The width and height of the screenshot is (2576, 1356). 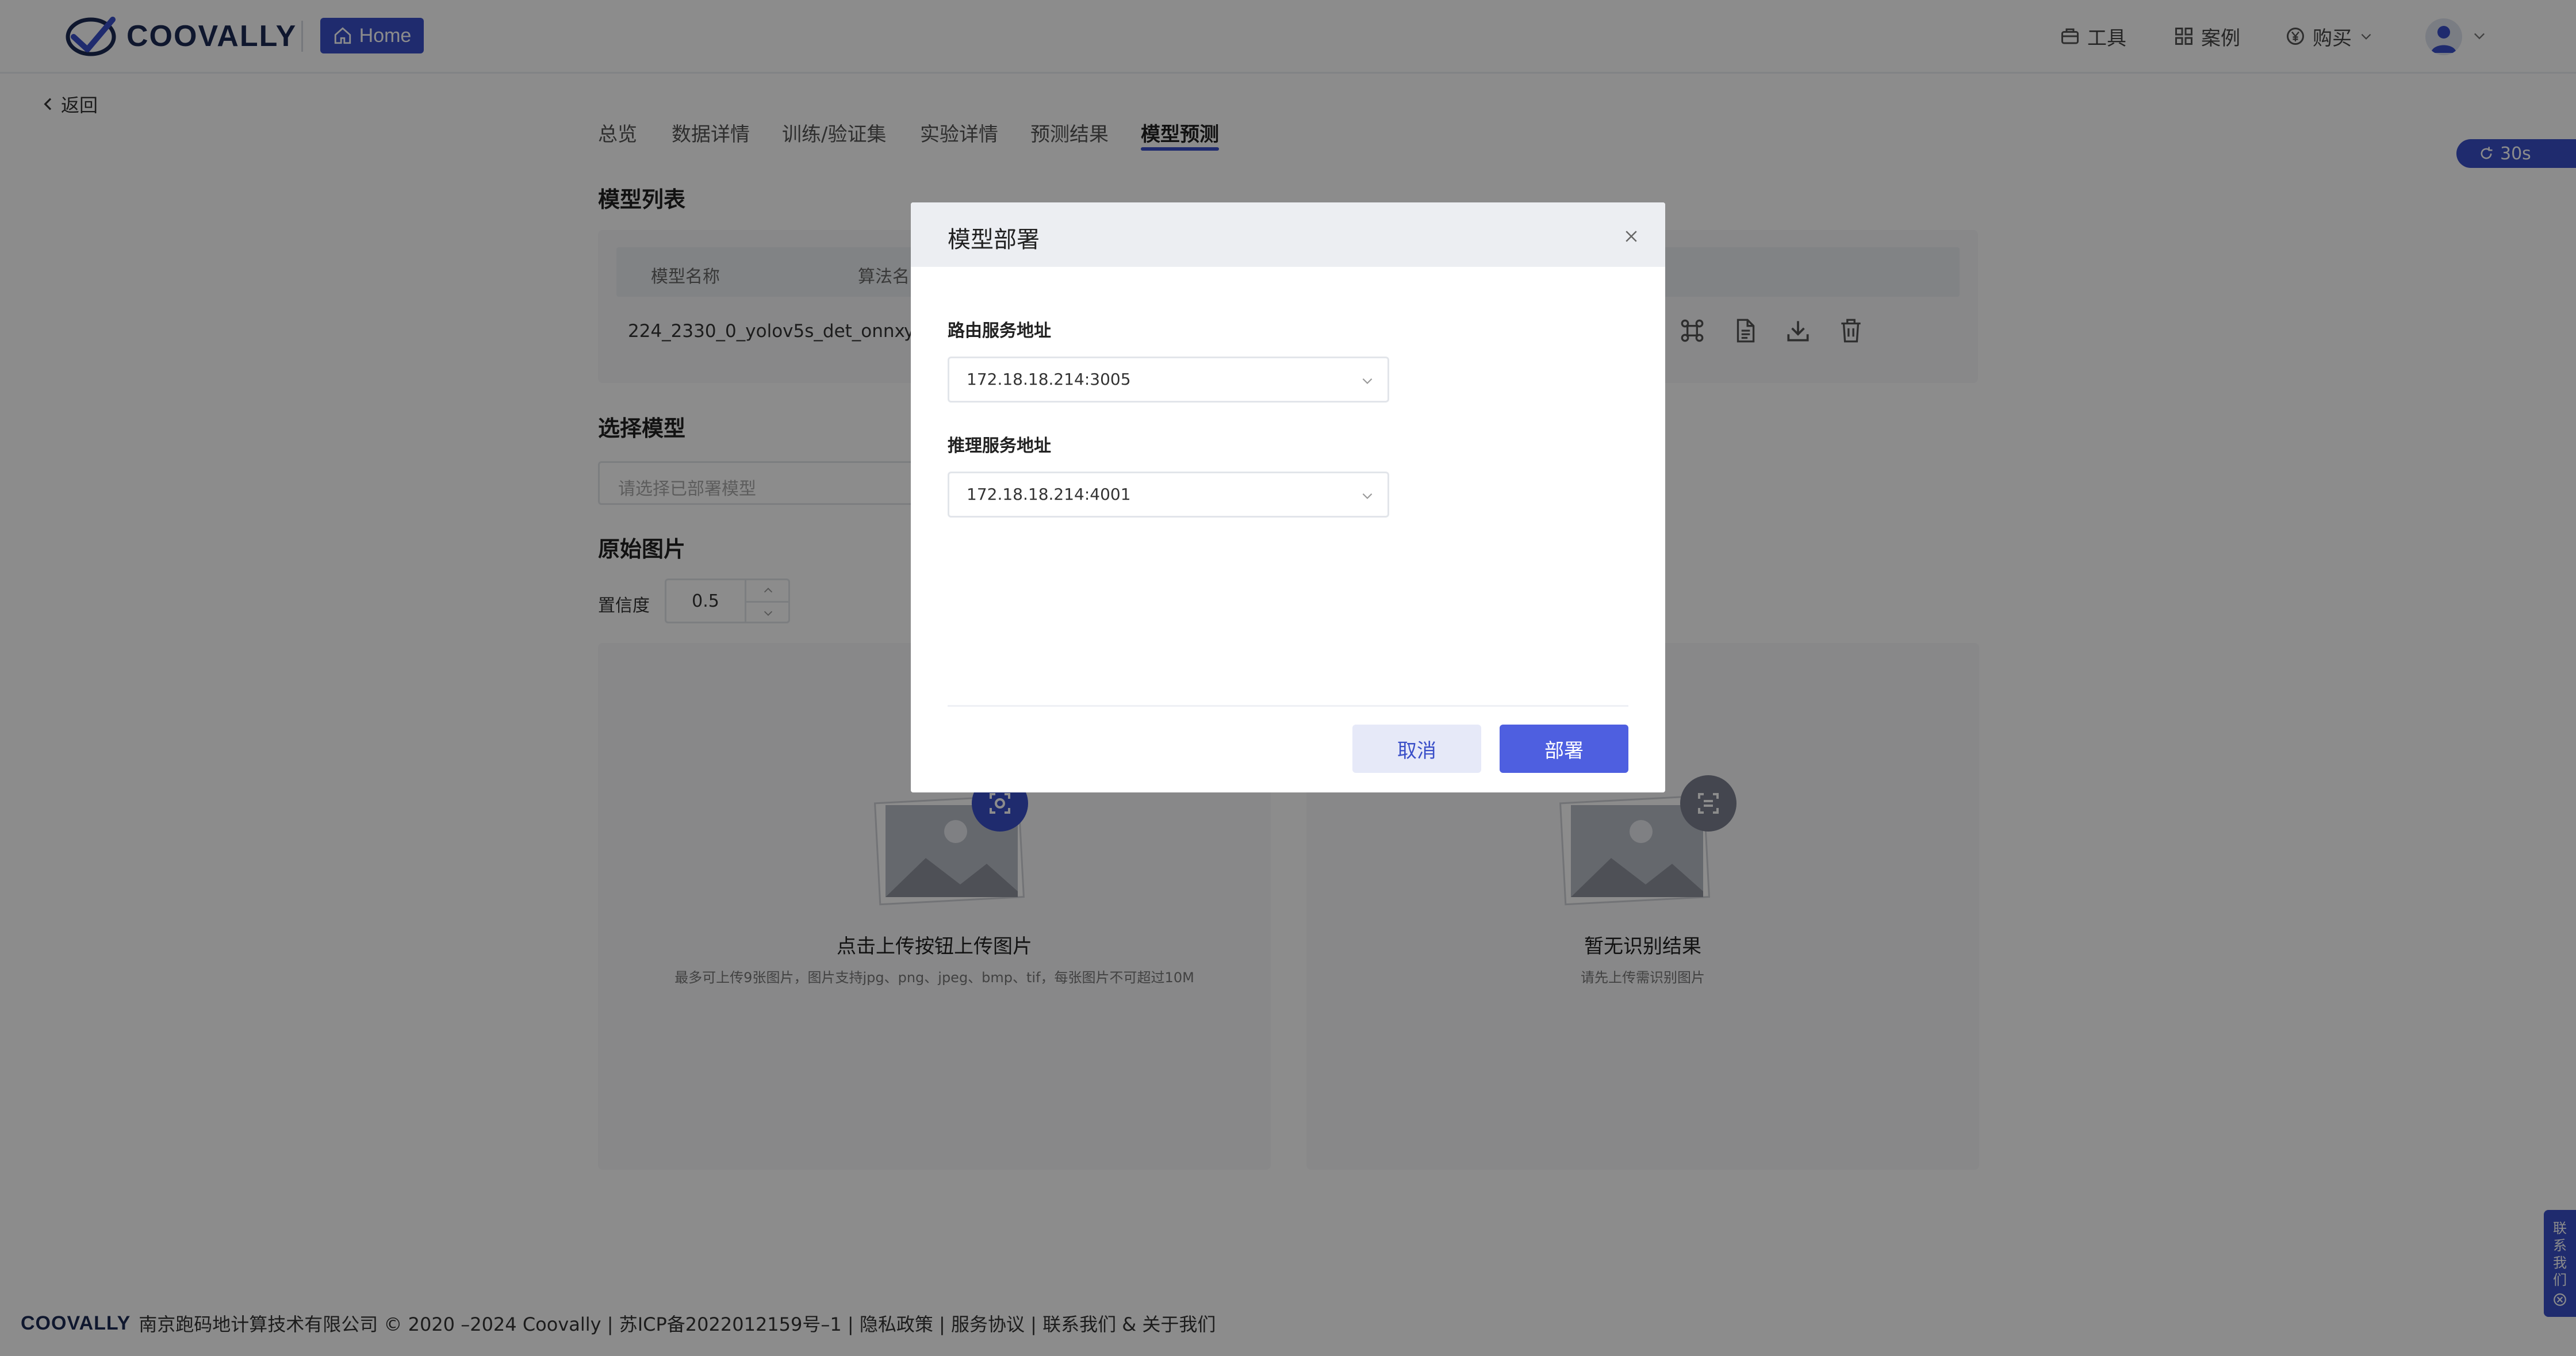 What do you see at coordinates (1416, 749) in the screenshot?
I see `cancel-button: 取消` at bounding box center [1416, 749].